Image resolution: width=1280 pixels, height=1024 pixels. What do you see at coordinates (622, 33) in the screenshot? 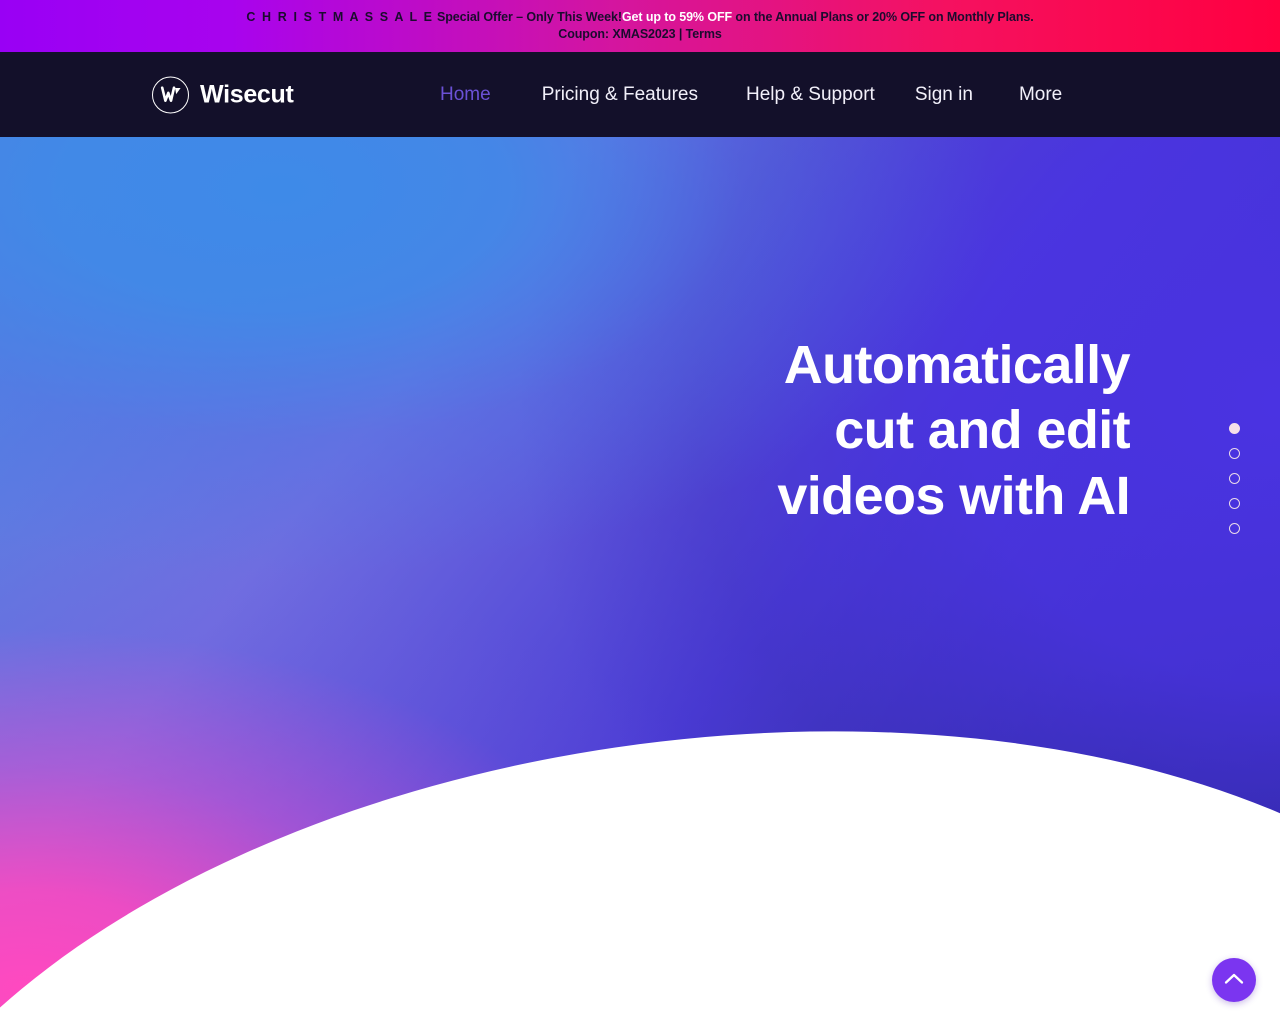
I see `promo-coupon-code: Coupon: XMAS2023 |` at bounding box center [622, 33].